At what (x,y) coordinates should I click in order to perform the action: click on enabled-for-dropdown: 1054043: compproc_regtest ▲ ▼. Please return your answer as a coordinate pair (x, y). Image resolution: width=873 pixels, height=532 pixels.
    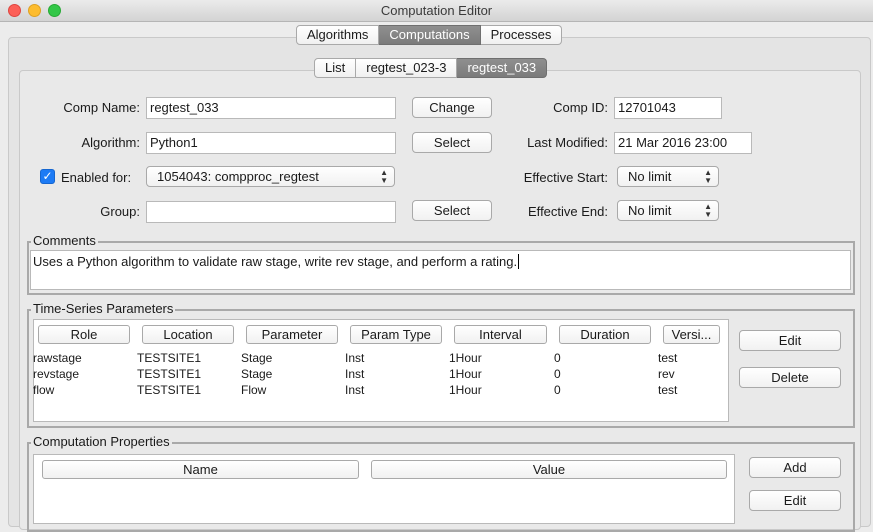
    Looking at the image, I should click on (270, 176).